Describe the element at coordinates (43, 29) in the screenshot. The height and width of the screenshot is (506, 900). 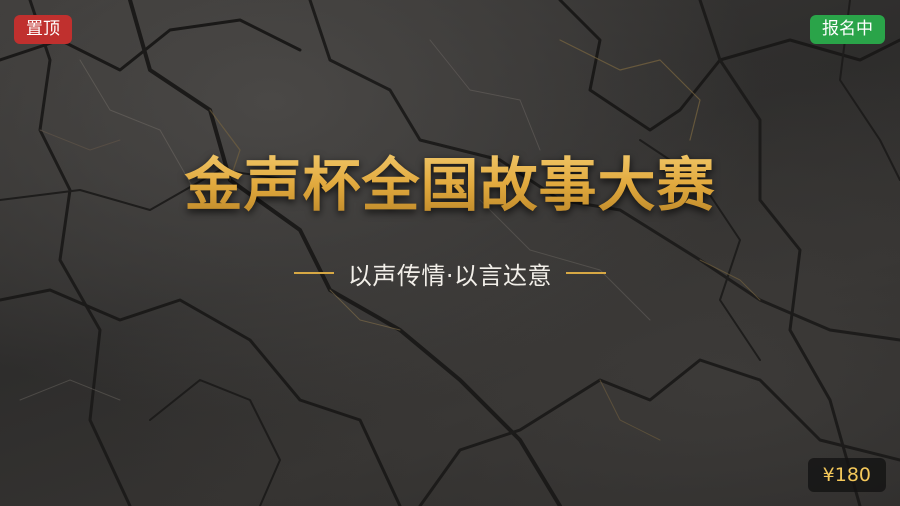
I see `pinned-badge: 置顶` at that location.